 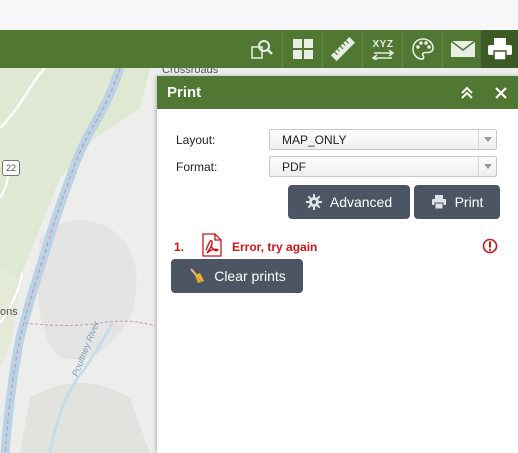 I want to click on advanced-button-label: Advanced, so click(x=361, y=202).